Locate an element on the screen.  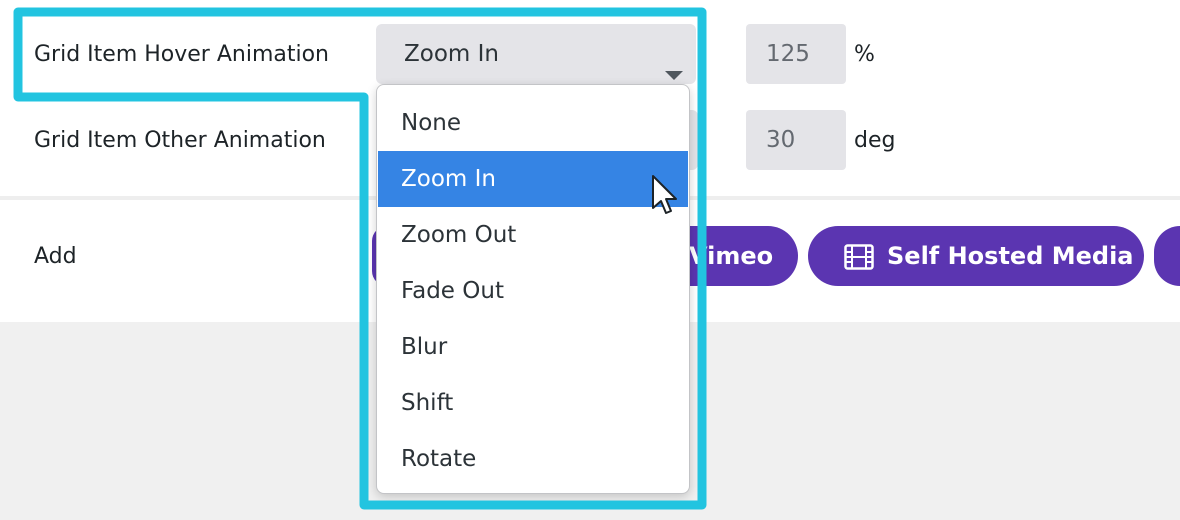
option-zoom-in: Zoom In is located at coordinates (533, 179).